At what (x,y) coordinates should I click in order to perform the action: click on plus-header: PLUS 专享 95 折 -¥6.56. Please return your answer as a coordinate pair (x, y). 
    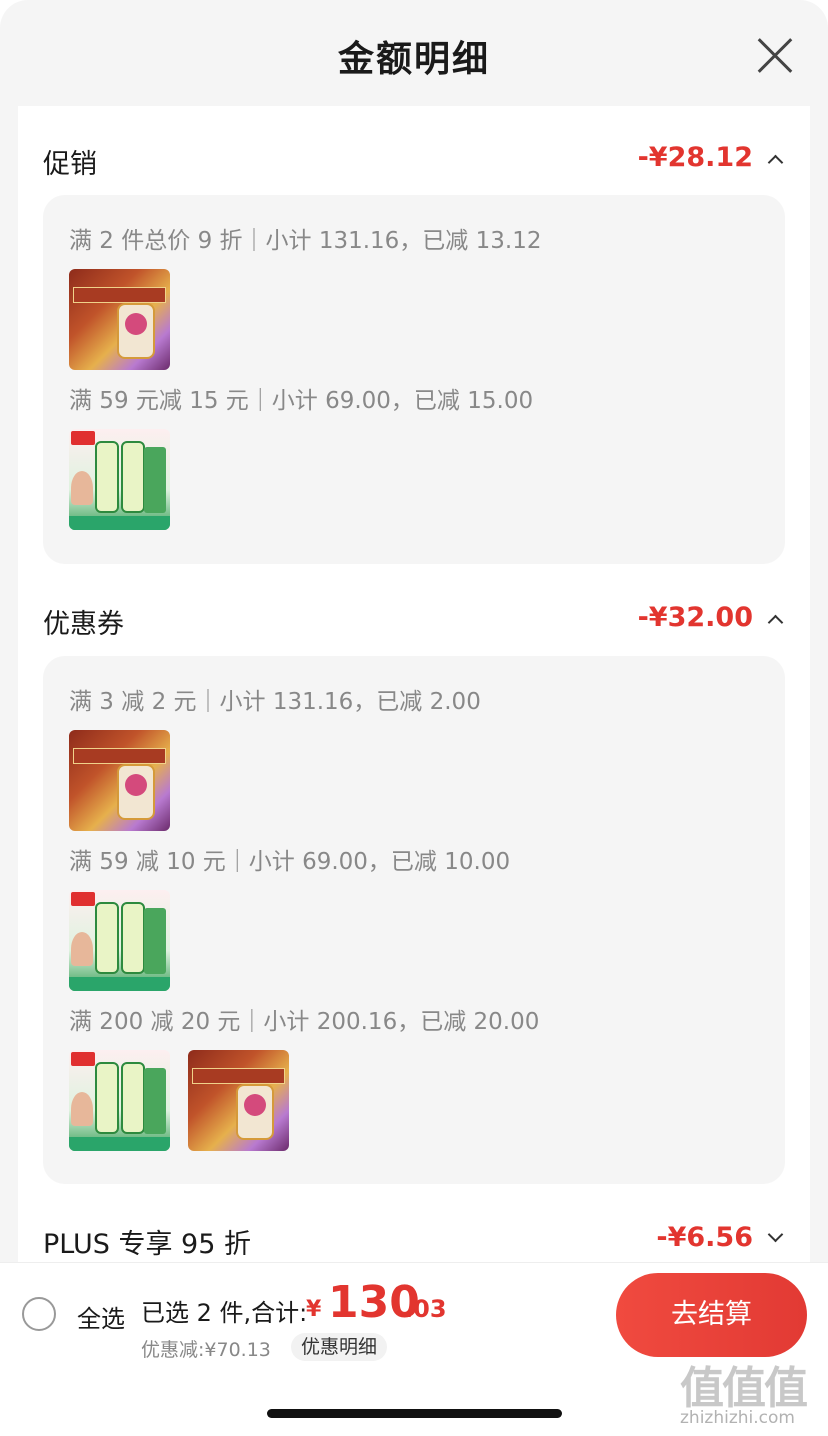
    Looking at the image, I should click on (413, 1238).